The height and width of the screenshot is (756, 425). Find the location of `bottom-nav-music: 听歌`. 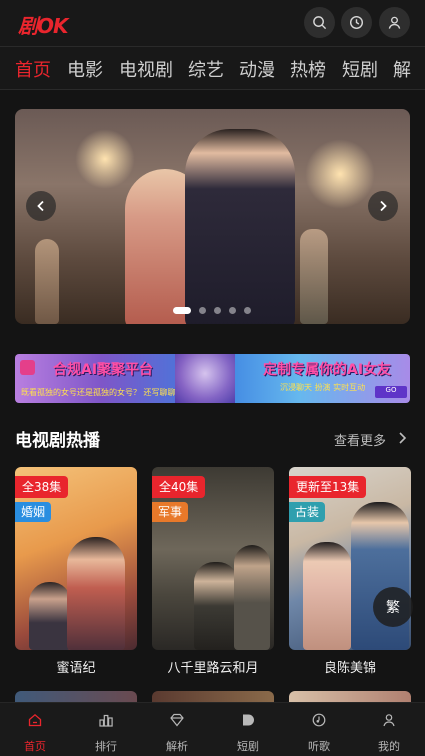

bottom-nav-music: 听歌 is located at coordinates (319, 729).